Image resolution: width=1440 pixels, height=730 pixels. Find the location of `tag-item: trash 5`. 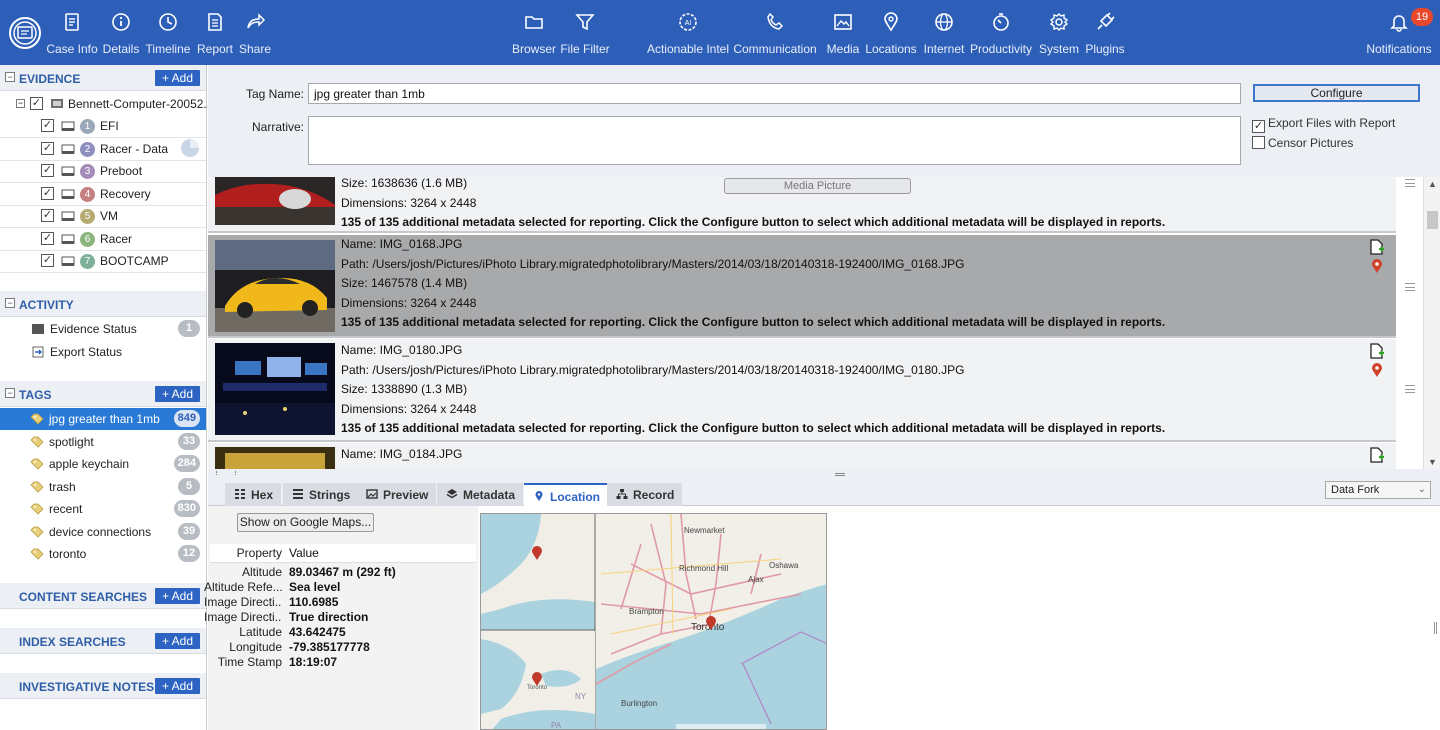

tag-item: trash 5 is located at coordinates (103, 487).